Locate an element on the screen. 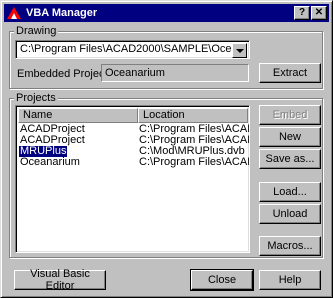 This screenshot has height=298, width=333. drawing-group-label: Drawing is located at coordinates (36, 31).